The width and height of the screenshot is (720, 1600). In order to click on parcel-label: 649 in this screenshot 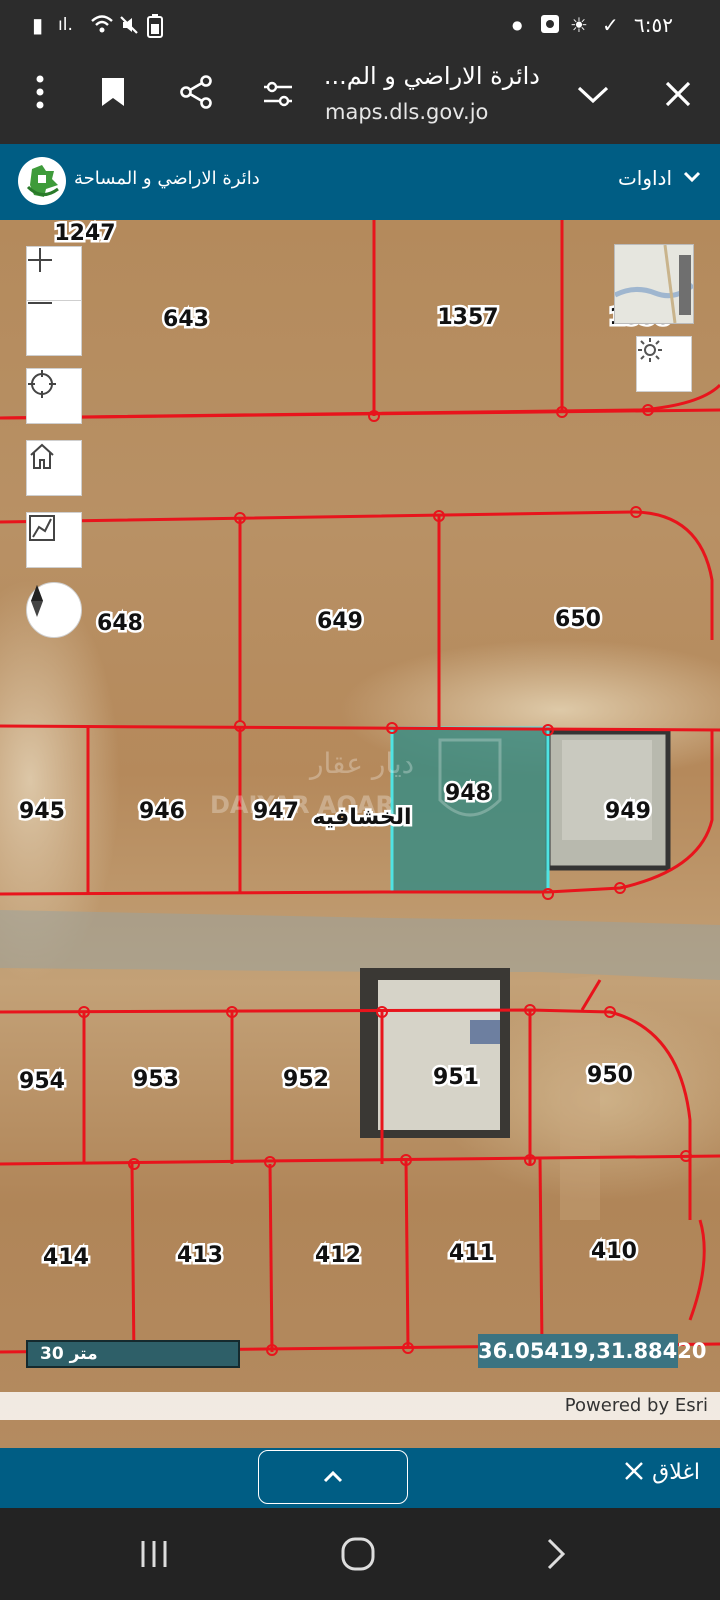, I will do `click(340, 622)`.